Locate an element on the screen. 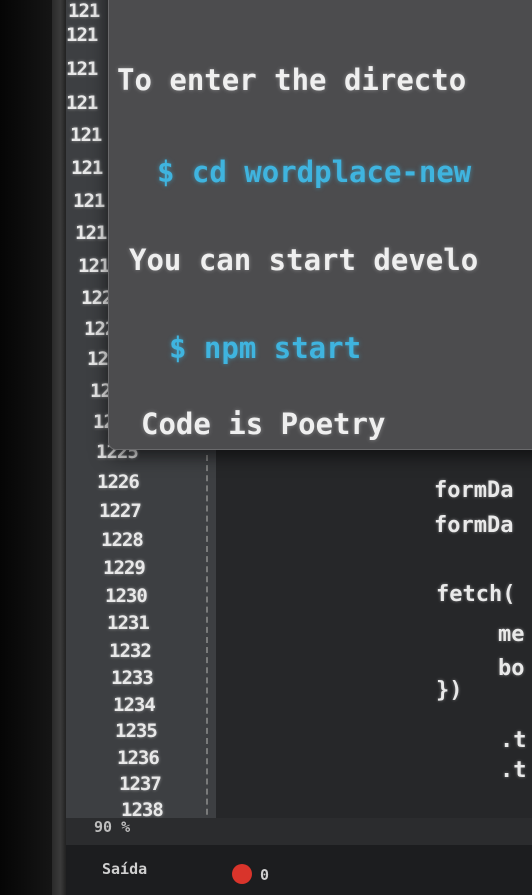 Image resolution: width=532 pixels, height=895 pixels. line-number: 1237 is located at coordinates (140, 784).